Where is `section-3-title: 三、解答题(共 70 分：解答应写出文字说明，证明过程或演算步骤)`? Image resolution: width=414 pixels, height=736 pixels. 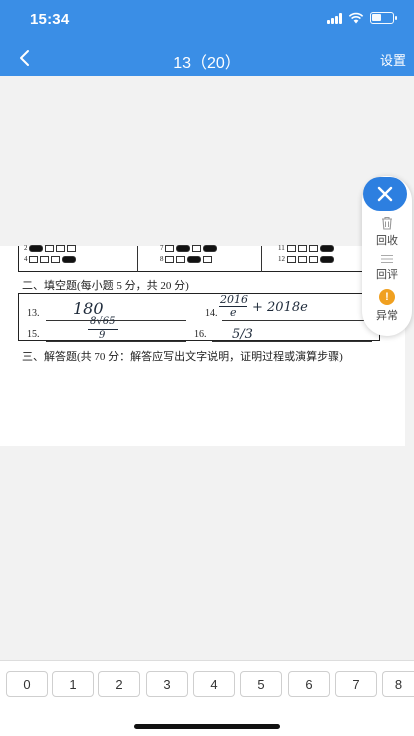 section-3-title: 三、解答题(共 70 分：解答应写出文字说明，证明过程或演算步骤) is located at coordinates (182, 357).